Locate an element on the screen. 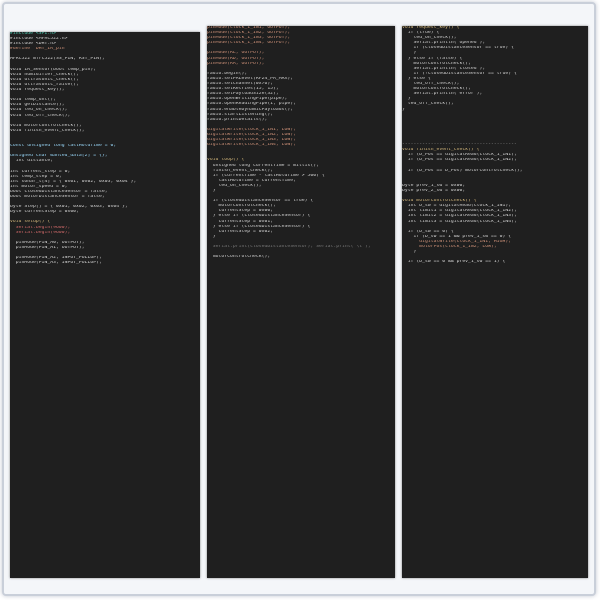  code-line: pinMode(PIN_A3, INPUT_PULLUP); is located at coordinates (56, 263).